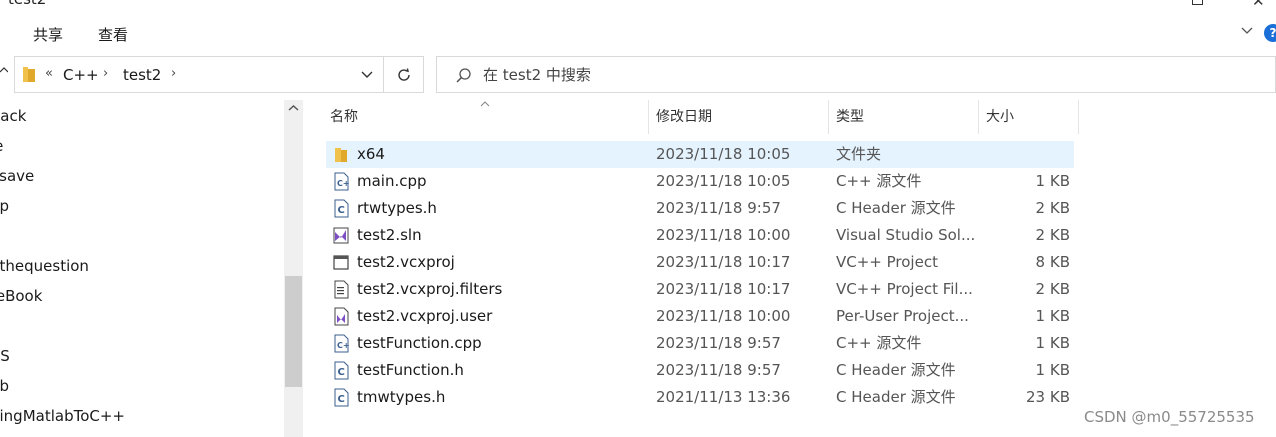 The image size is (1276, 437). What do you see at coordinates (1048, 397) in the screenshot?
I see `file-size: 23 KB` at bounding box center [1048, 397].